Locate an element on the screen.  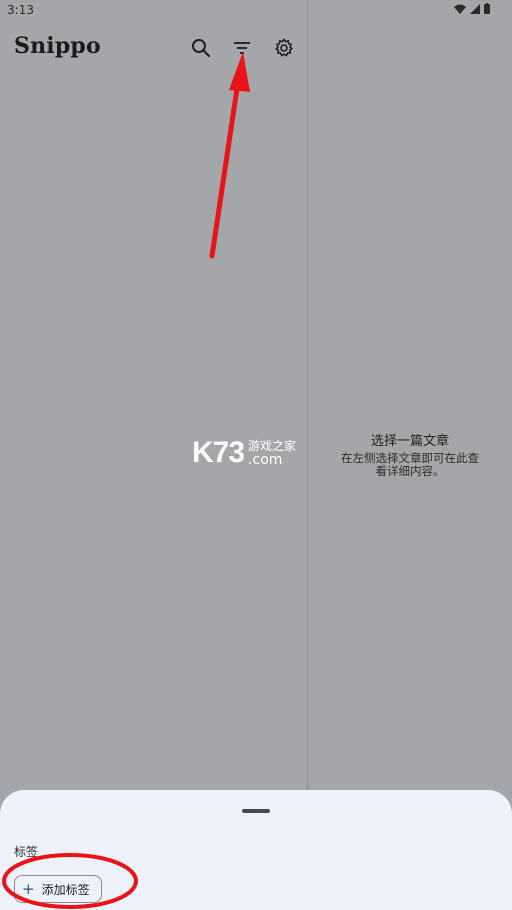
app-title: Snippo is located at coordinates (57, 46).